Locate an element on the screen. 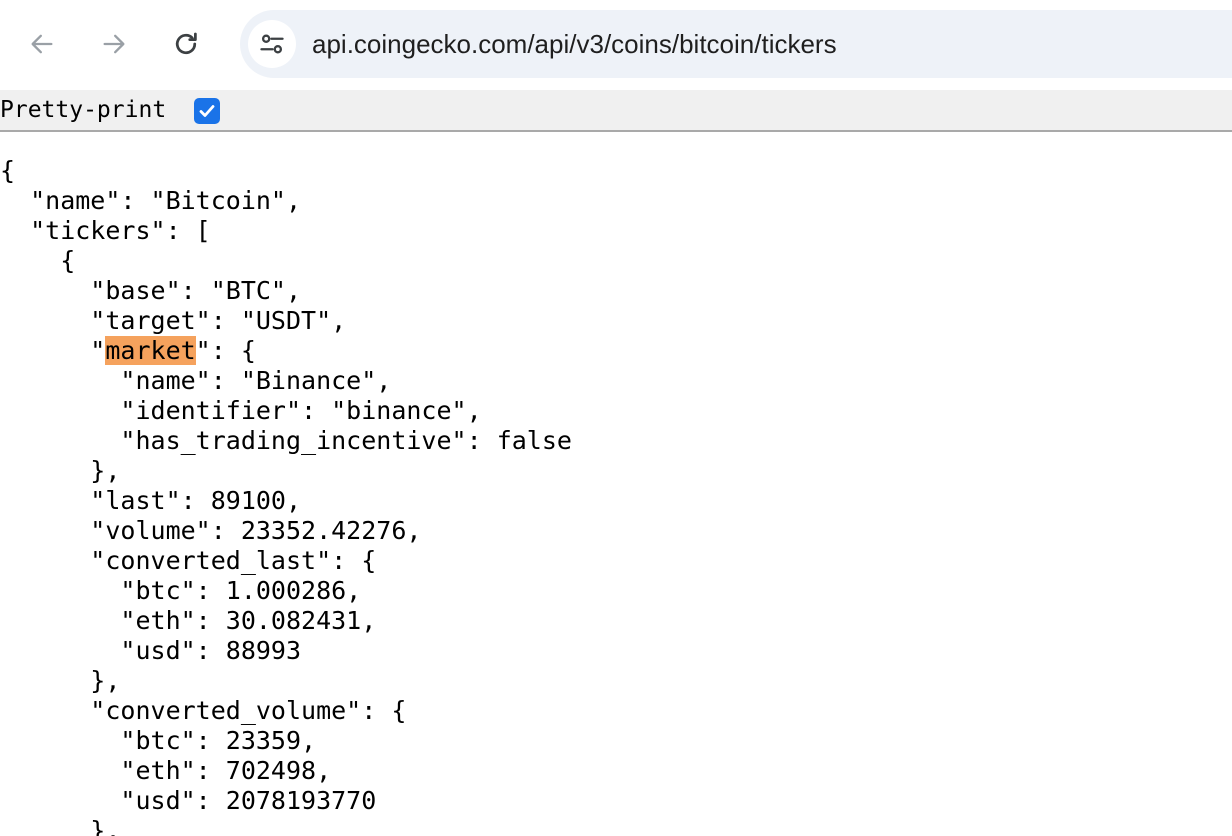 This screenshot has height=836, width=1232. json-line: "usd": 2078193770 is located at coordinates (188, 800).